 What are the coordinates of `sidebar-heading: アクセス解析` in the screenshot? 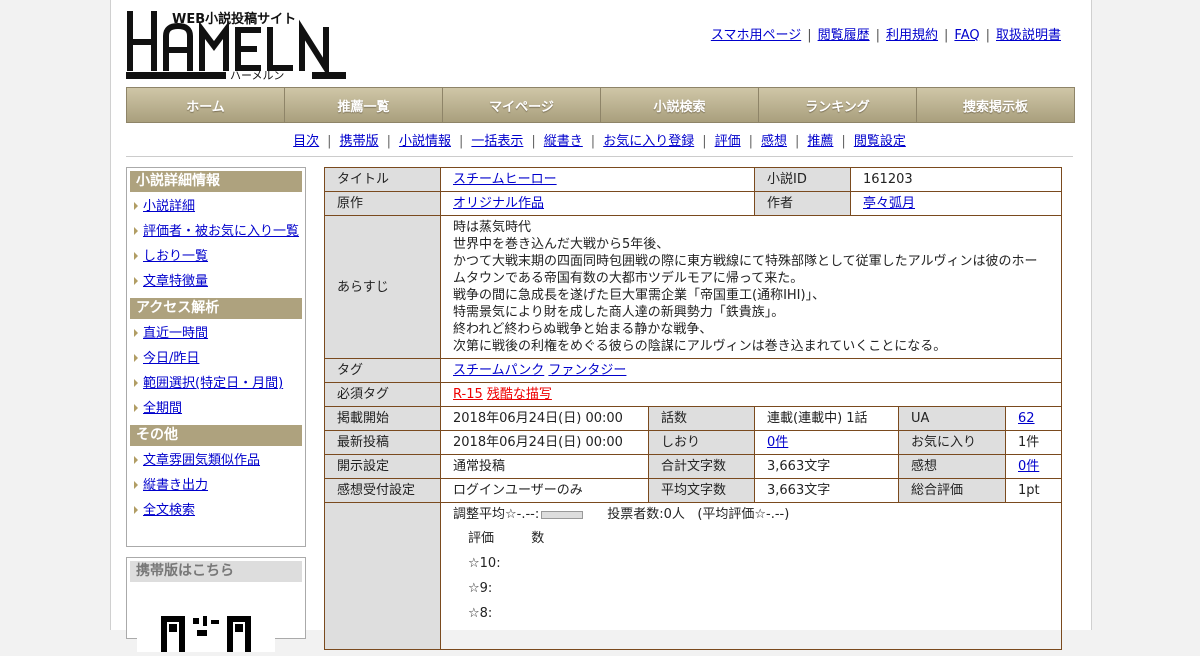 It's located at (216, 308).